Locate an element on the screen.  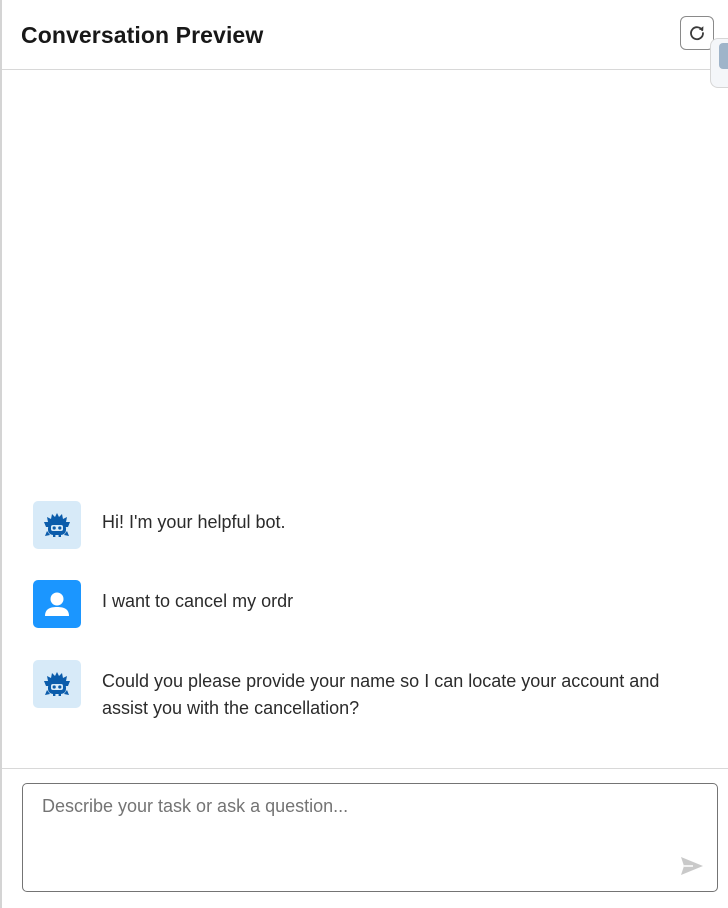
send-icon is located at coordinates (692, 866).